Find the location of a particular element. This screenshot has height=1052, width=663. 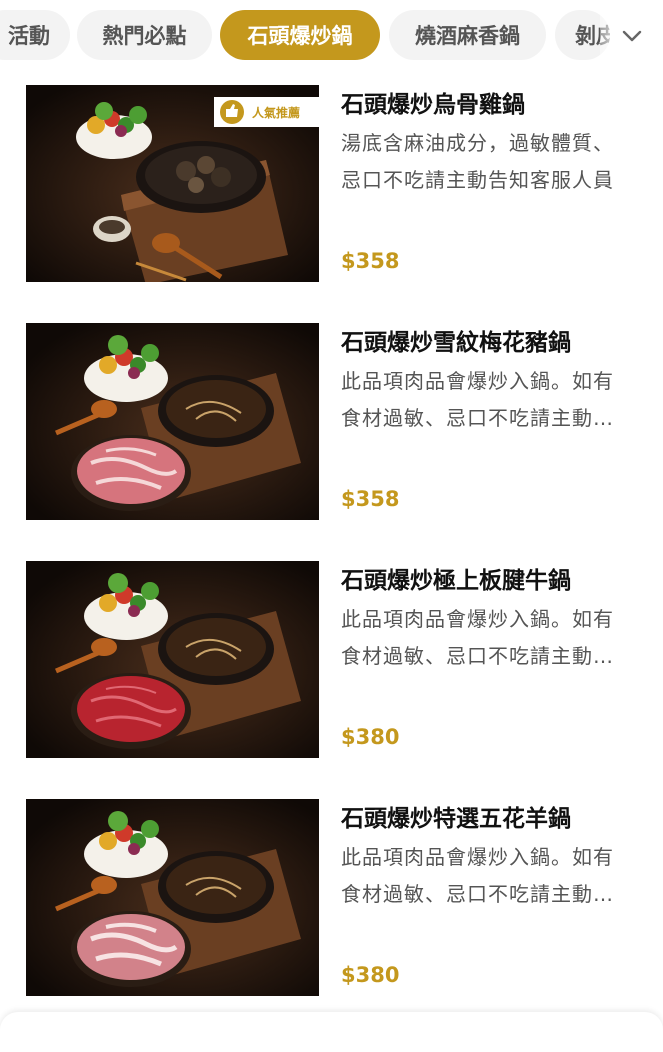

item-image: 人氣推薦 is located at coordinates (172, 183).